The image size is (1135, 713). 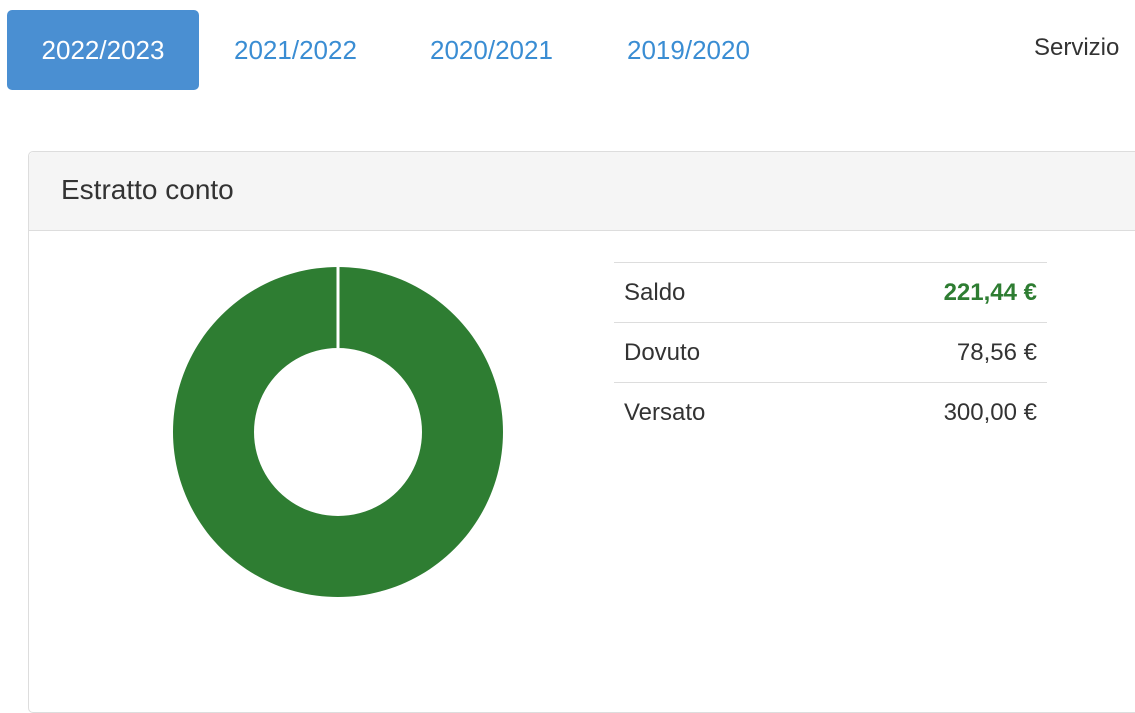 What do you see at coordinates (147, 189) in the screenshot?
I see `panel-title: Estratto conto` at bounding box center [147, 189].